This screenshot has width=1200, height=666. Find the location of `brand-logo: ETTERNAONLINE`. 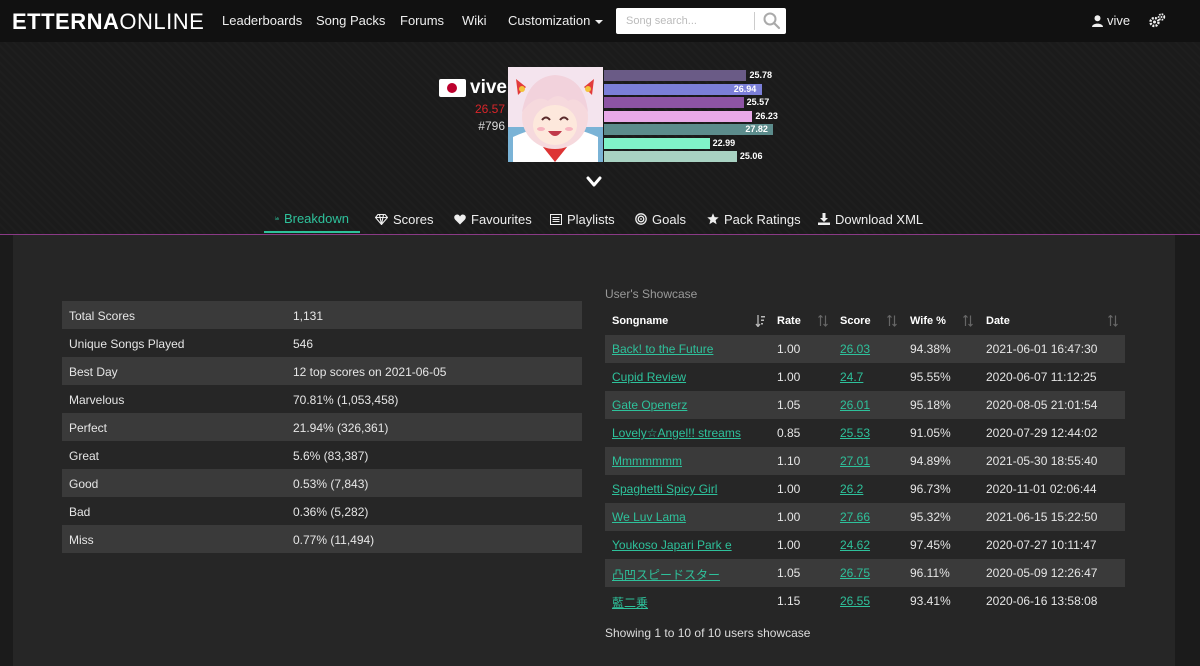

brand-logo: ETTERNAONLINE is located at coordinates (108, 22).